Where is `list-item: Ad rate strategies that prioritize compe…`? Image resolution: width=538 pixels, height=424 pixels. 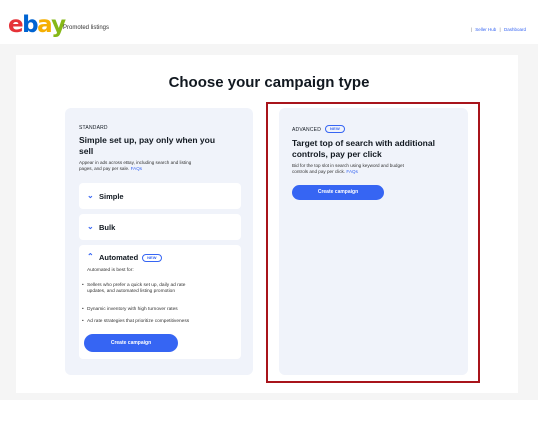 list-item: Ad rate strategies that prioritize compe… is located at coordinates (159, 322).